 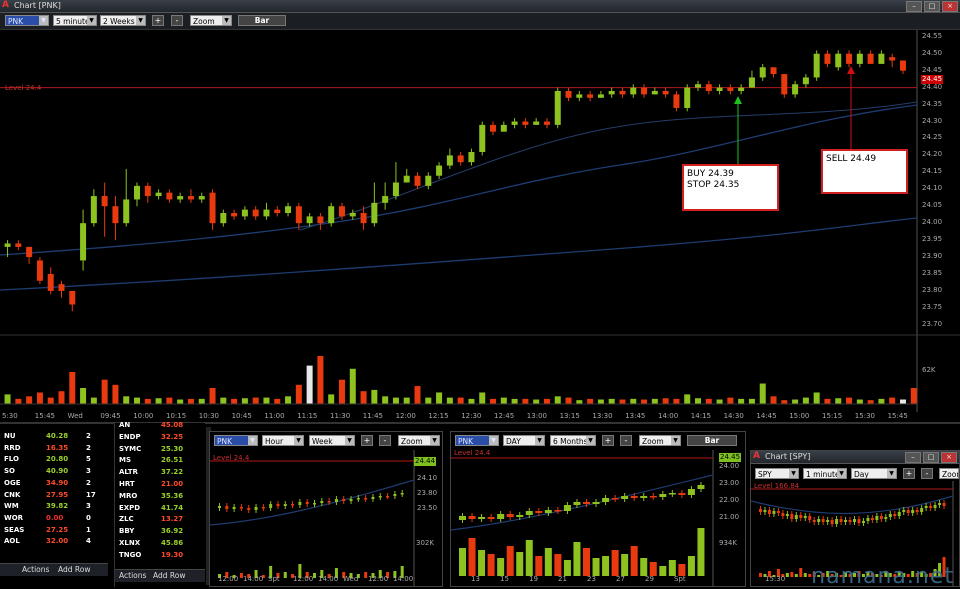 What do you see at coordinates (253, 579) in the screenshot?
I see `x-tick-label: 14:00` at bounding box center [253, 579].